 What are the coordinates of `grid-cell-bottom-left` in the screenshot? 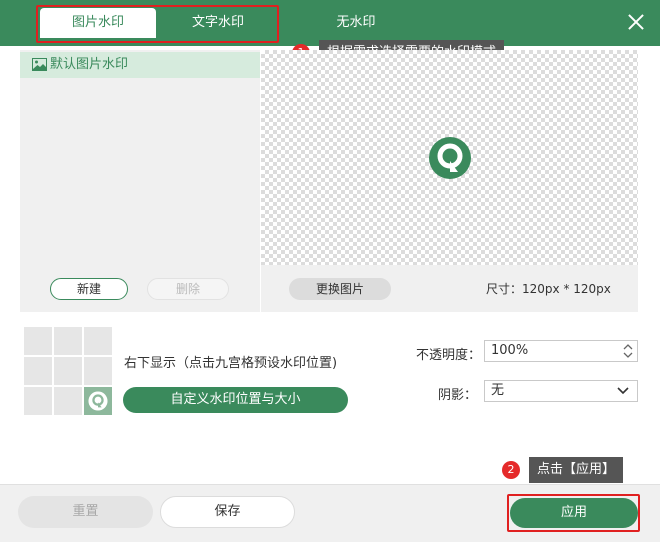 It's located at (38, 401).